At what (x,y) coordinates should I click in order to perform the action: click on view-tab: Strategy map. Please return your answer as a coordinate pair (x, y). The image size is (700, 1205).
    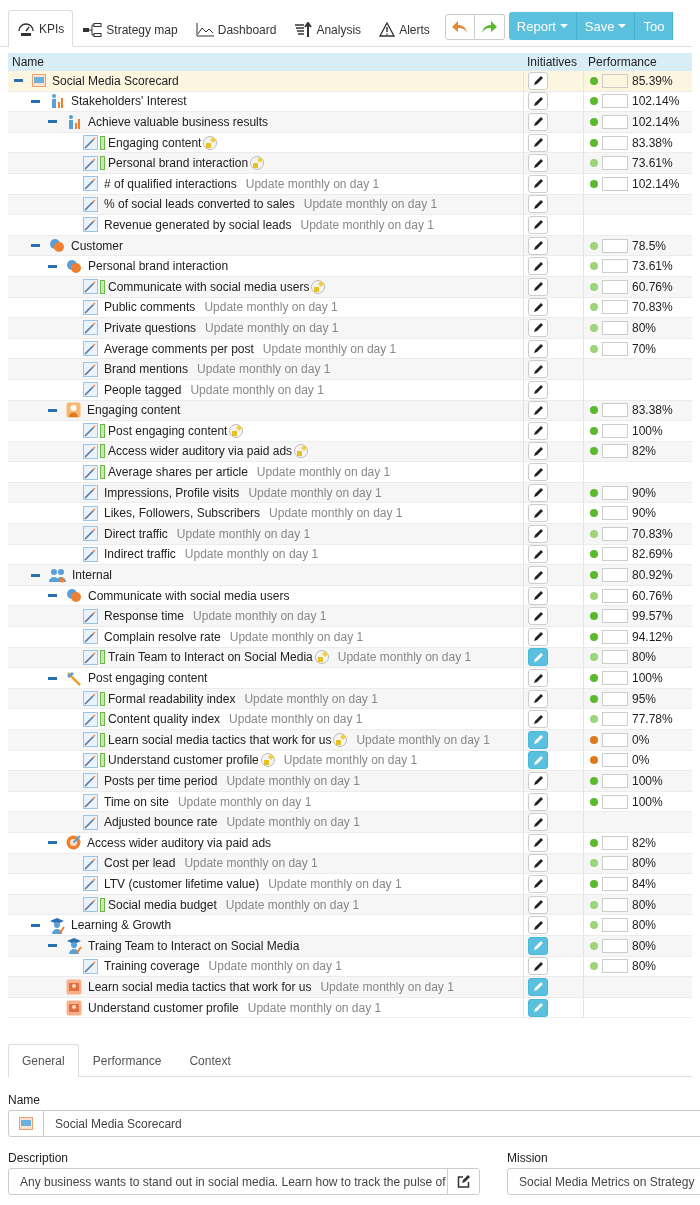
    Looking at the image, I should click on (130, 29).